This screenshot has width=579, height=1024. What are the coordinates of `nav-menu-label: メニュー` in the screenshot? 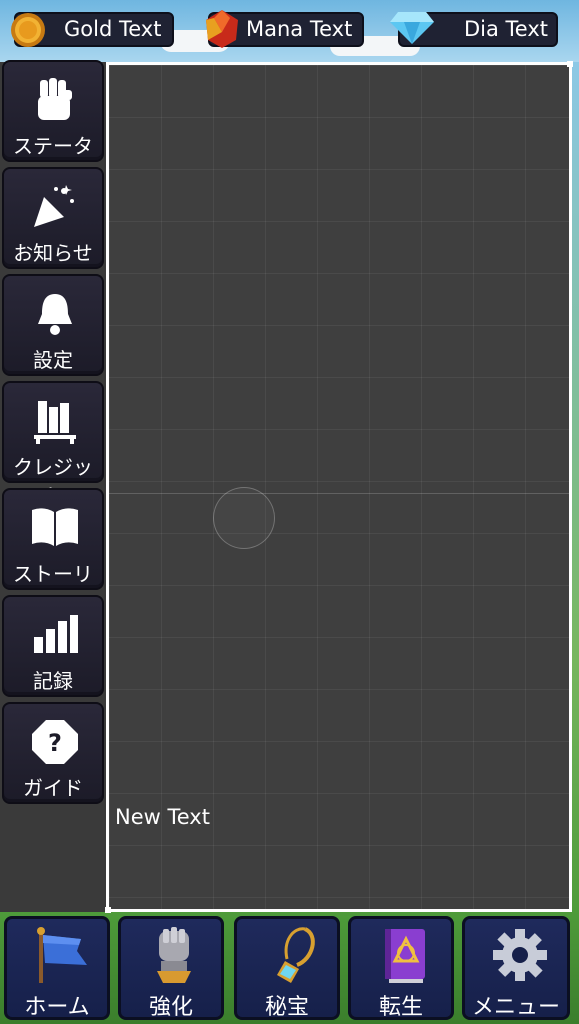 It's located at (515, 1007).